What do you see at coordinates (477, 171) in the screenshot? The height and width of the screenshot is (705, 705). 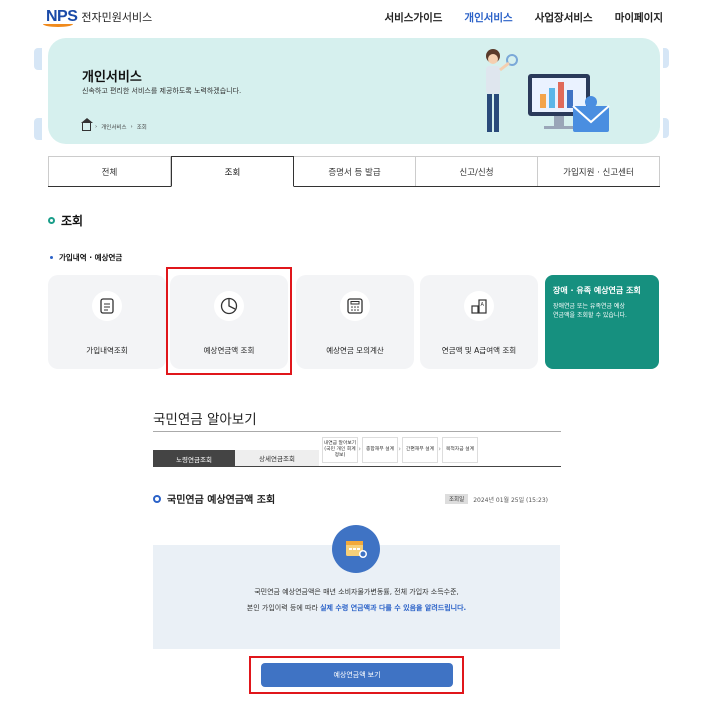 I see `tab-report-apply: 신고/신청` at bounding box center [477, 171].